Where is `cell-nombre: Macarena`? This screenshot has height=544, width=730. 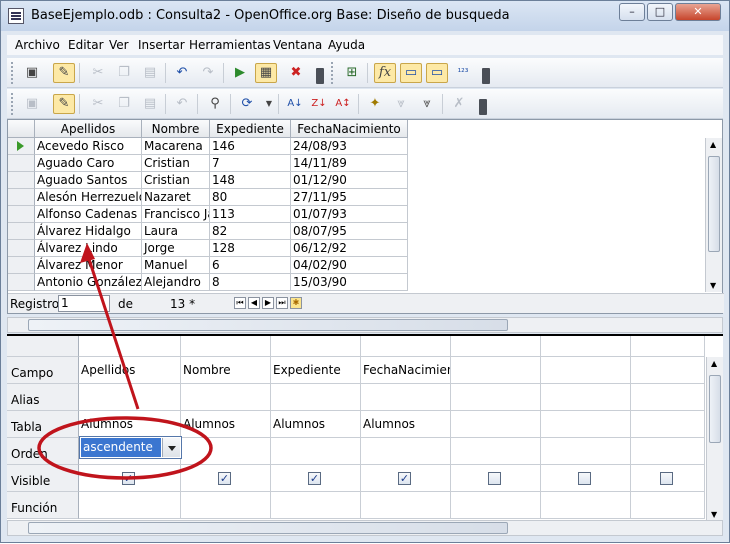 cell-nombre: Macarena is located at coordinates (176, 146).